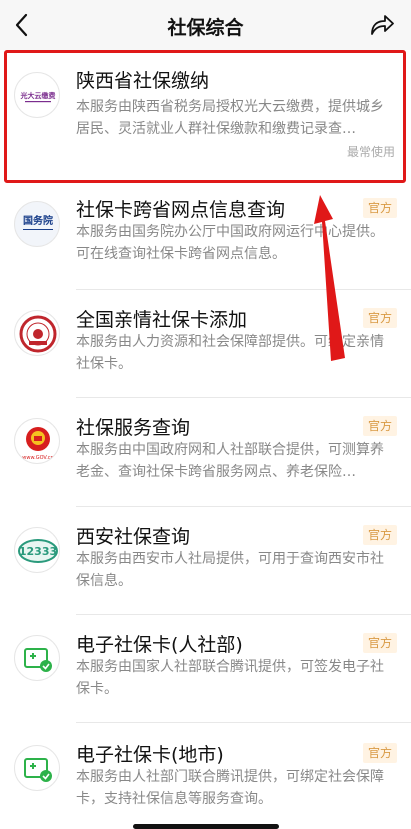 This screenshot has width=411, height=829. Describe the element at coordinates (37, 458) in the screenshot. I see `logo-text: www.GOV.cn` at that location.